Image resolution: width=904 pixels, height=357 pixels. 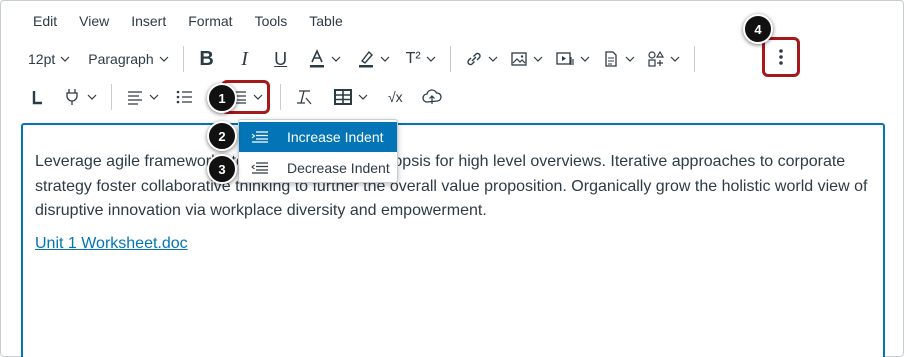 I want to click on table-button, so click(x=350, y=97).